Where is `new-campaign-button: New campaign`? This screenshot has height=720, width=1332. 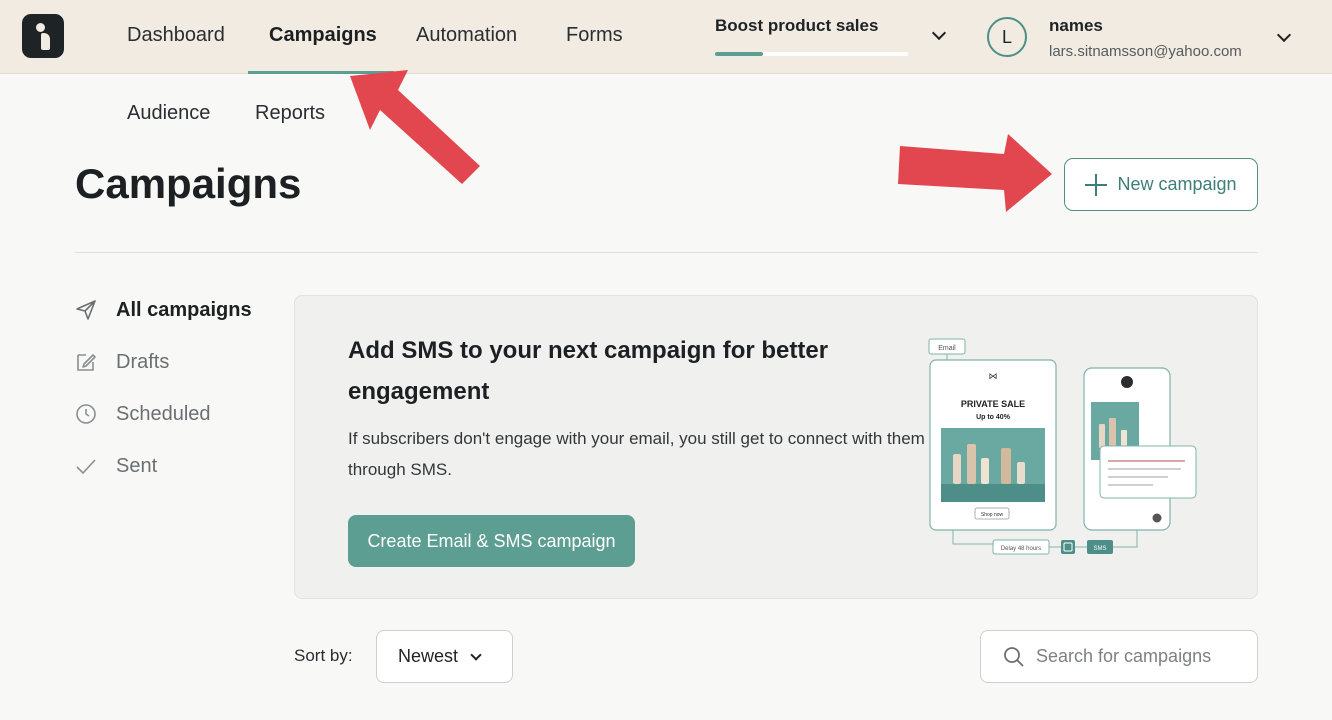 new-campaign-button: New campaign is located at coordinates (1161, 184).